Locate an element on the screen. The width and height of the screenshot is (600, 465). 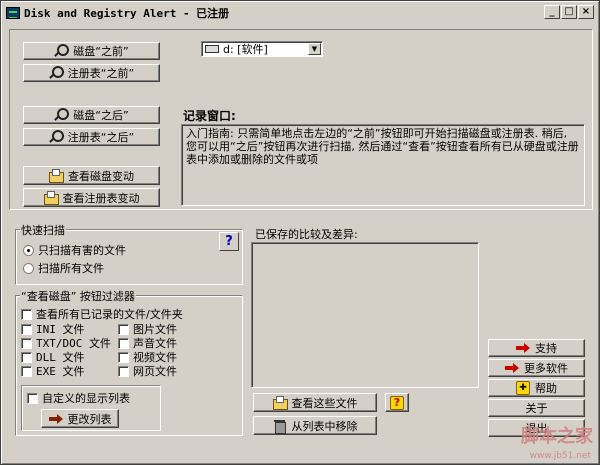
more-software-label: 更多软件 is located at coordinates (546, 368).